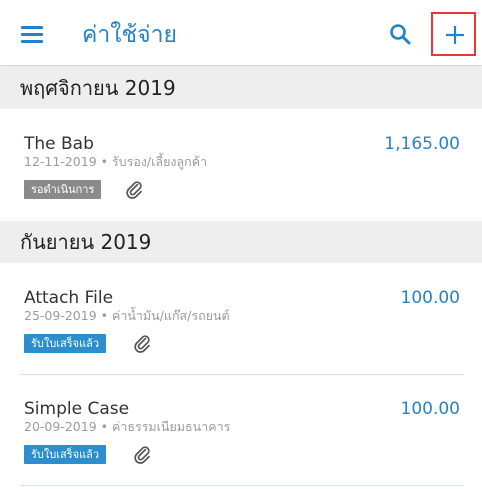  I want to click on expense-title: Simple Case, so click(77, 409).